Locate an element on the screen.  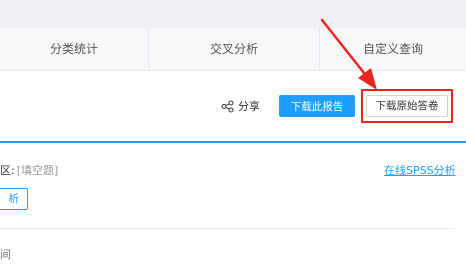
tab-custom-query: 自定义查询 is located at coordinates (393, 49).